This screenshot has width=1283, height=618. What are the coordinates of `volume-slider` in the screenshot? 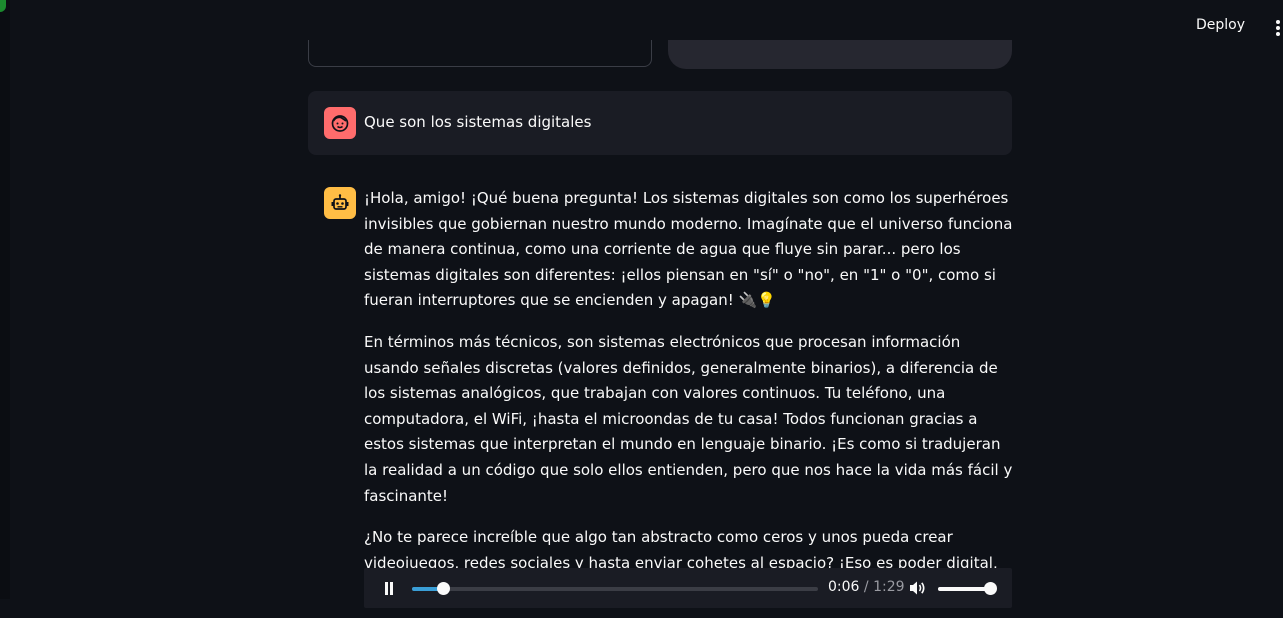 It's located at (967, 588).